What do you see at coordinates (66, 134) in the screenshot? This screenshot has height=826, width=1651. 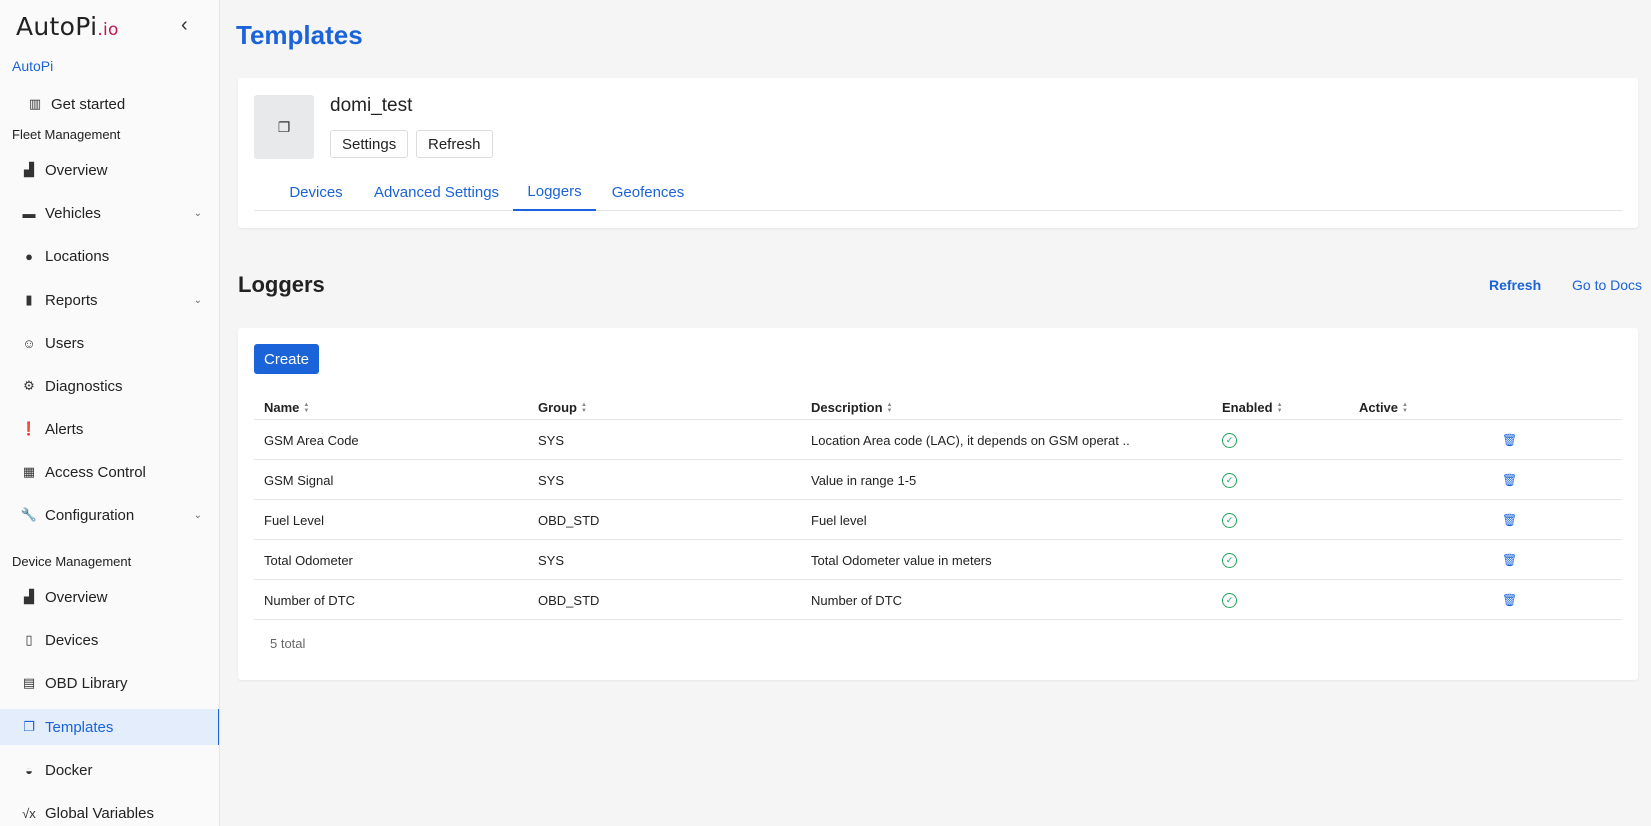 I see `fleet-management-label: Fleet Management` at bounding box center [66, 134].